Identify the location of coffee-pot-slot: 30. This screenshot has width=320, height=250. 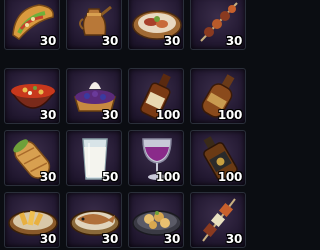
(94, 25).